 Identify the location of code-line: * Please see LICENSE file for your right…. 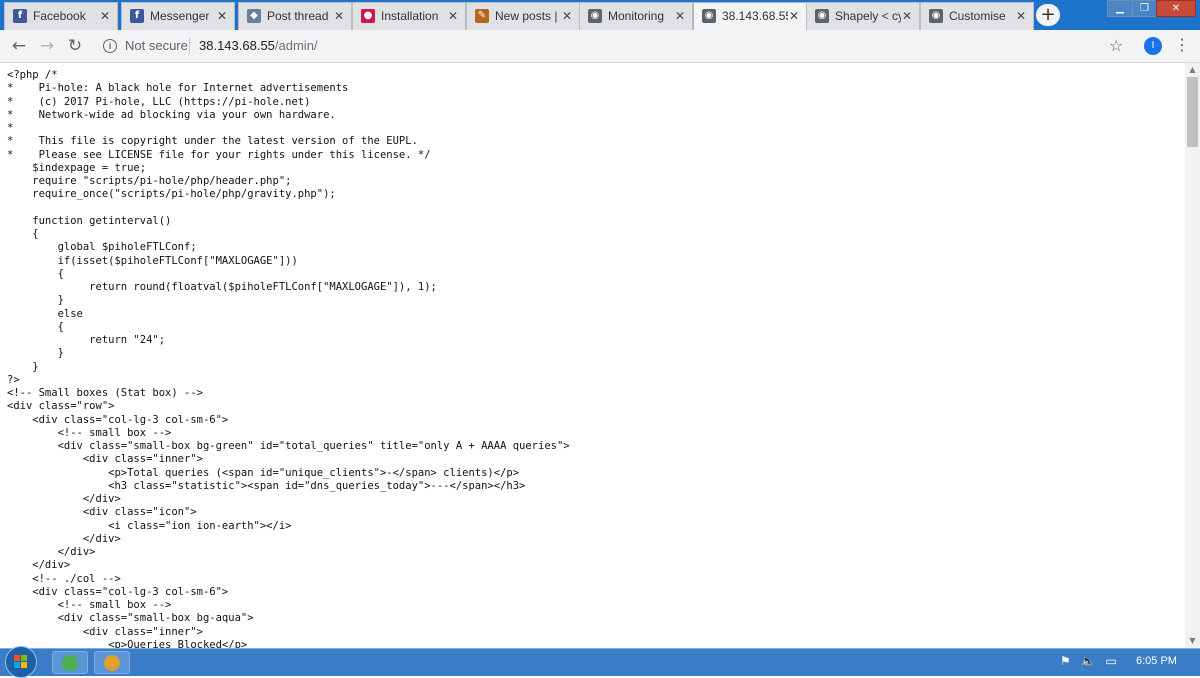
(219, 154).